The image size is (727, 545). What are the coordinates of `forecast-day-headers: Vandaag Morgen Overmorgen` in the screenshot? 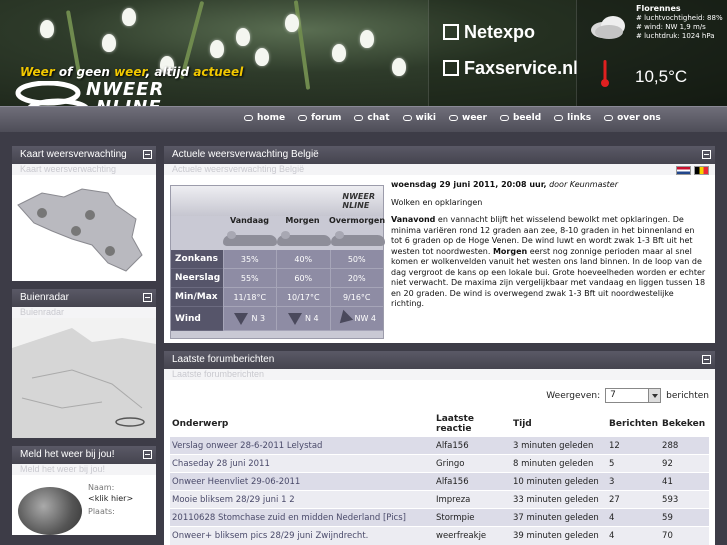 It's located at (304, 223).